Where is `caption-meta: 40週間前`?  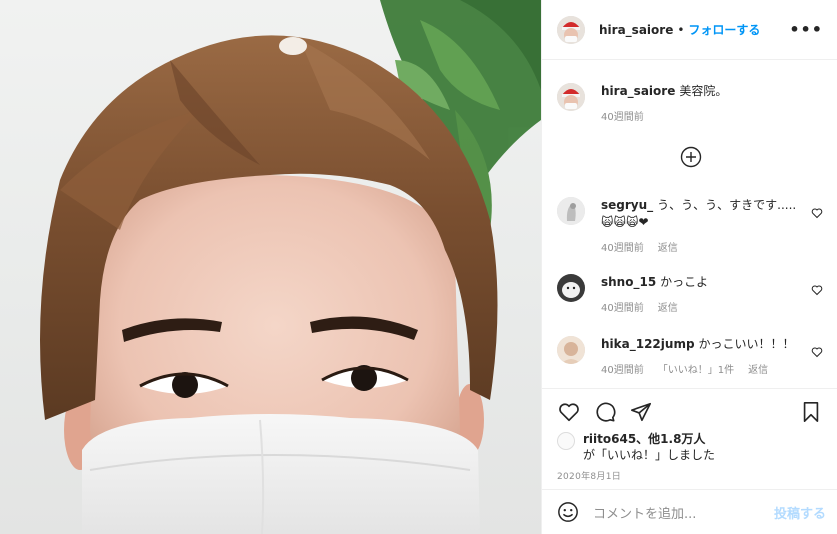 caption-meta: 40週間前 is located at coordinates (701, 115).